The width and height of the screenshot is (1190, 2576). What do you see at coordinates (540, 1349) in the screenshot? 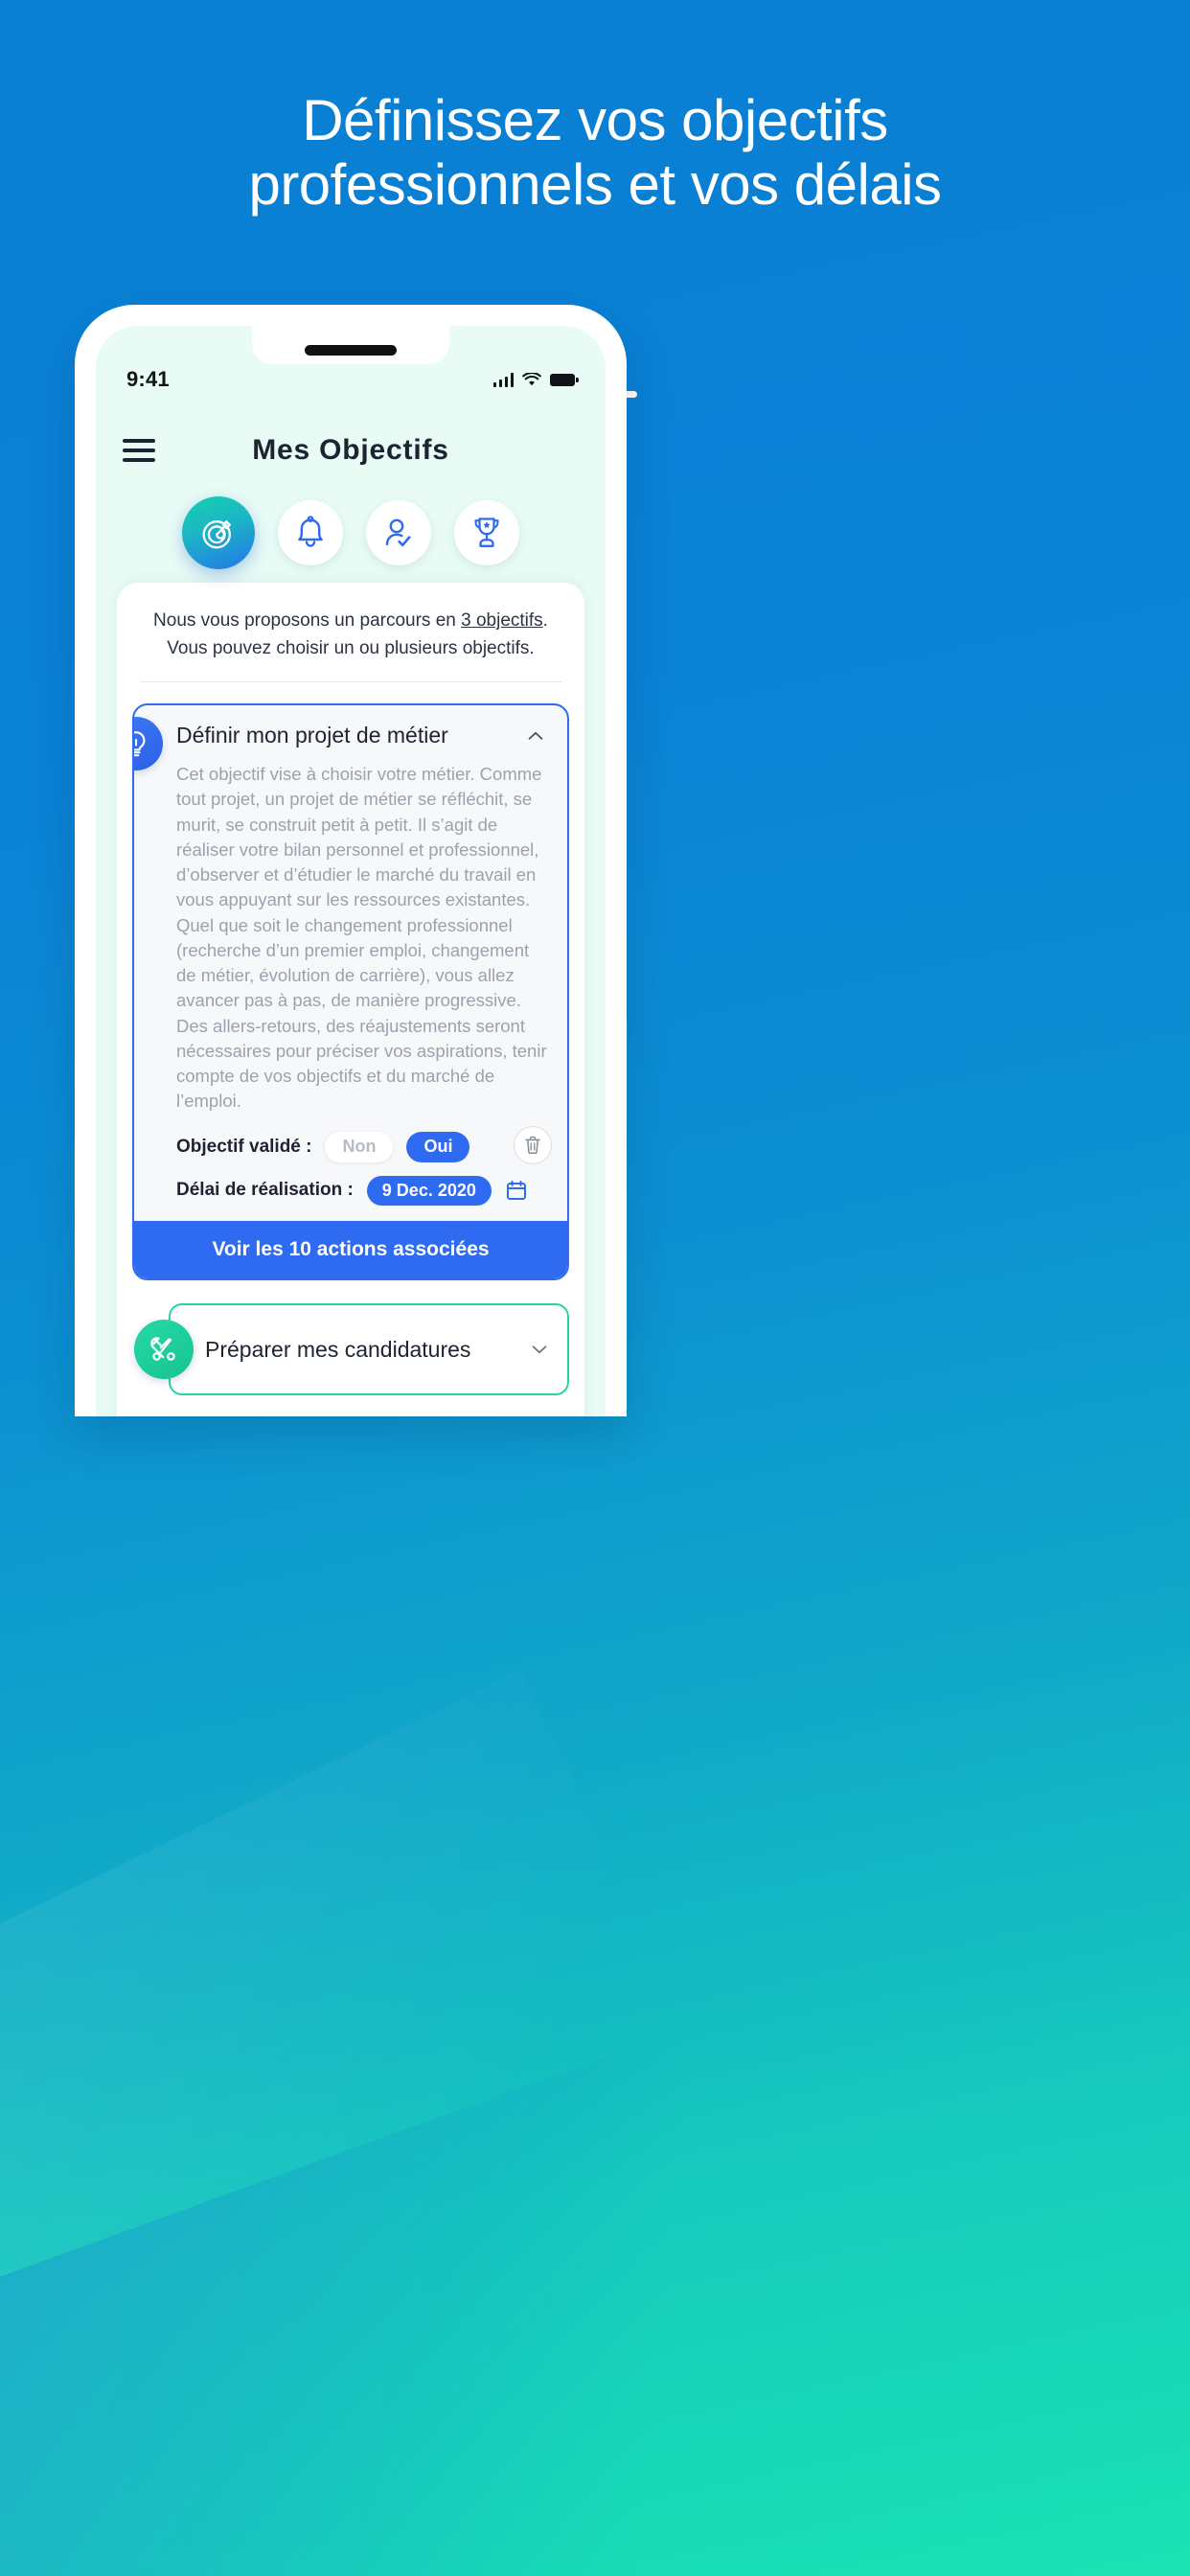
I see `chevron-down-icon` at bounding box center [540, 1349].